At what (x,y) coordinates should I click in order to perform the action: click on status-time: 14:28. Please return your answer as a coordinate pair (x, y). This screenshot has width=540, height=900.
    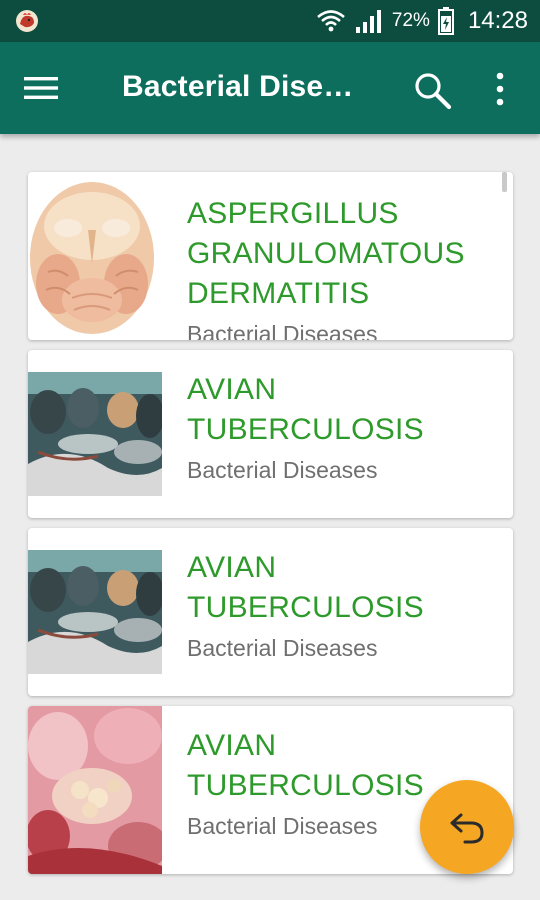
    Looking at the image, I should click on (497, 20).